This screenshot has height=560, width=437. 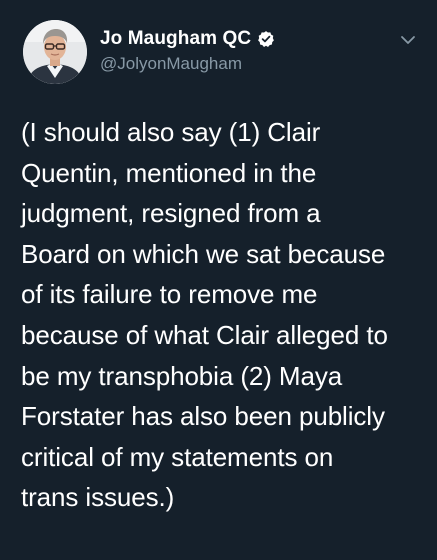 I want to click on author-info: Jo Maugham QC @JolyonMaugham, so click(x=235, y=50).